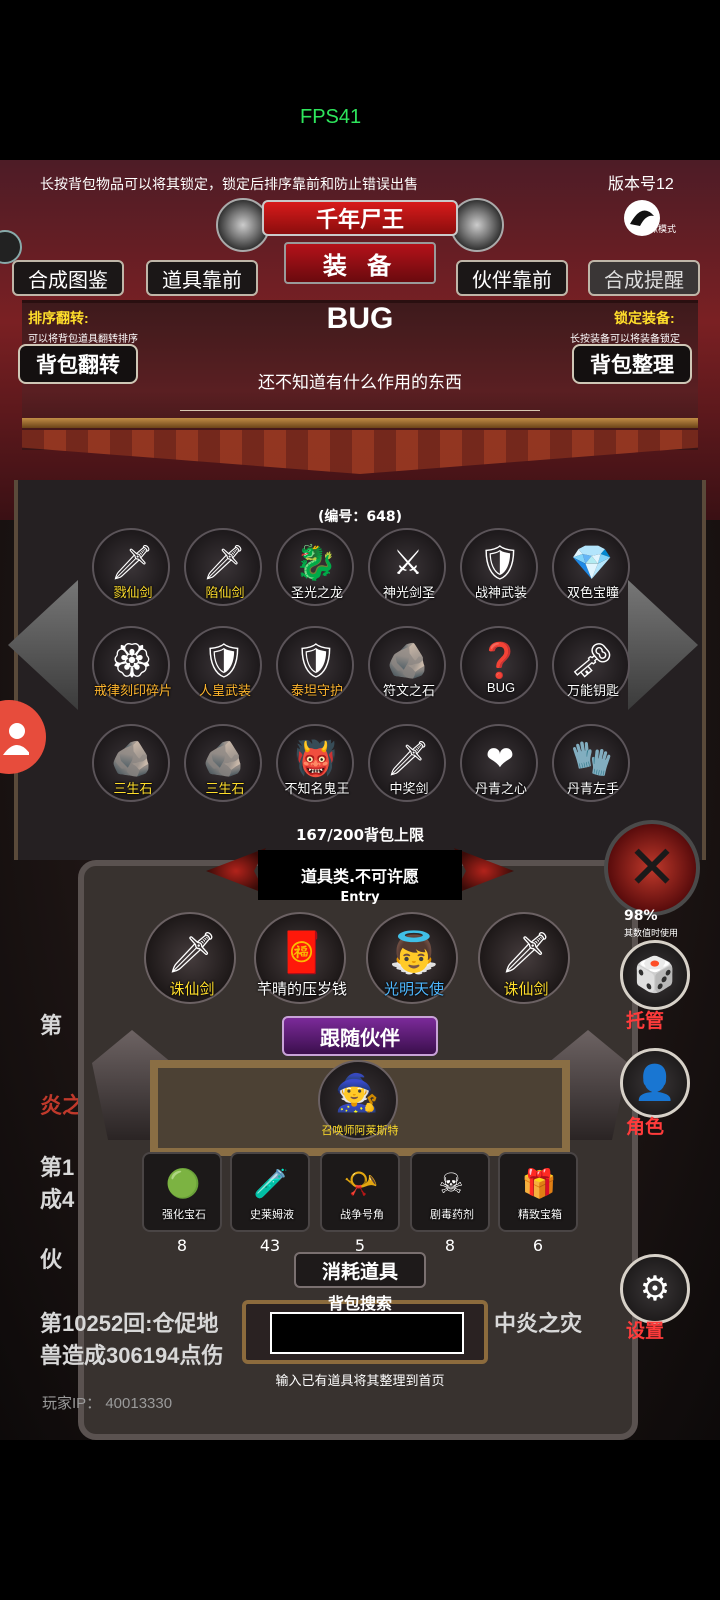 This screenshot has width=720, height=1600. I want to click on auto-manage-button: 🎲, so click(655, 975).